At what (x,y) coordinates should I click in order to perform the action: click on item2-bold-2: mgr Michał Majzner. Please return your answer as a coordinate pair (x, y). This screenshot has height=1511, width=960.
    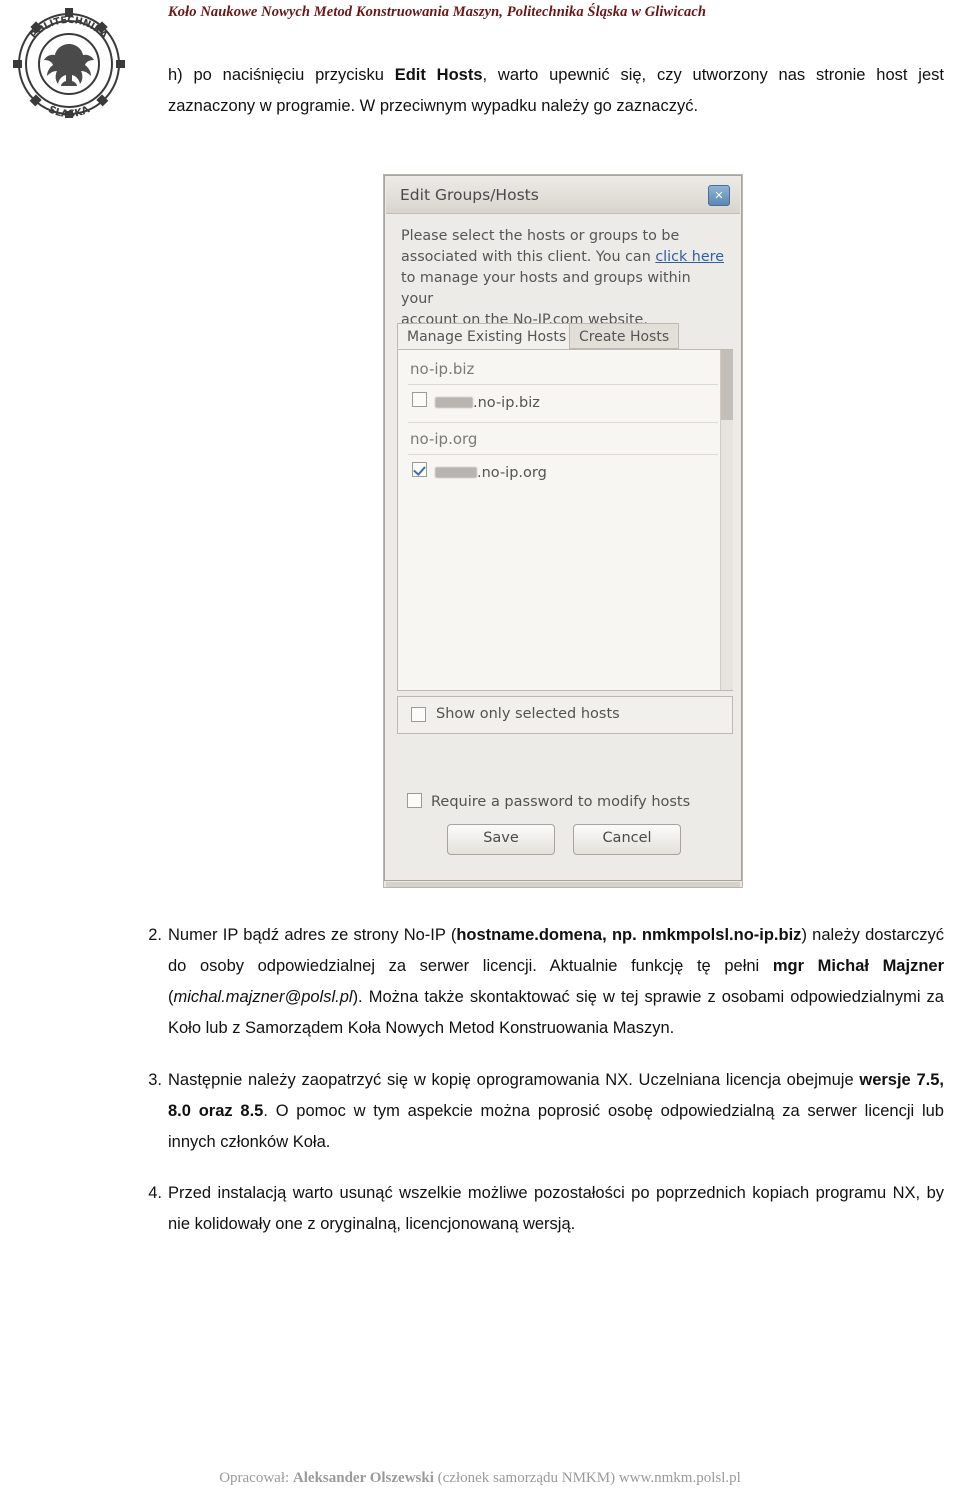
    Looking at the image, I should click on (858, 966).